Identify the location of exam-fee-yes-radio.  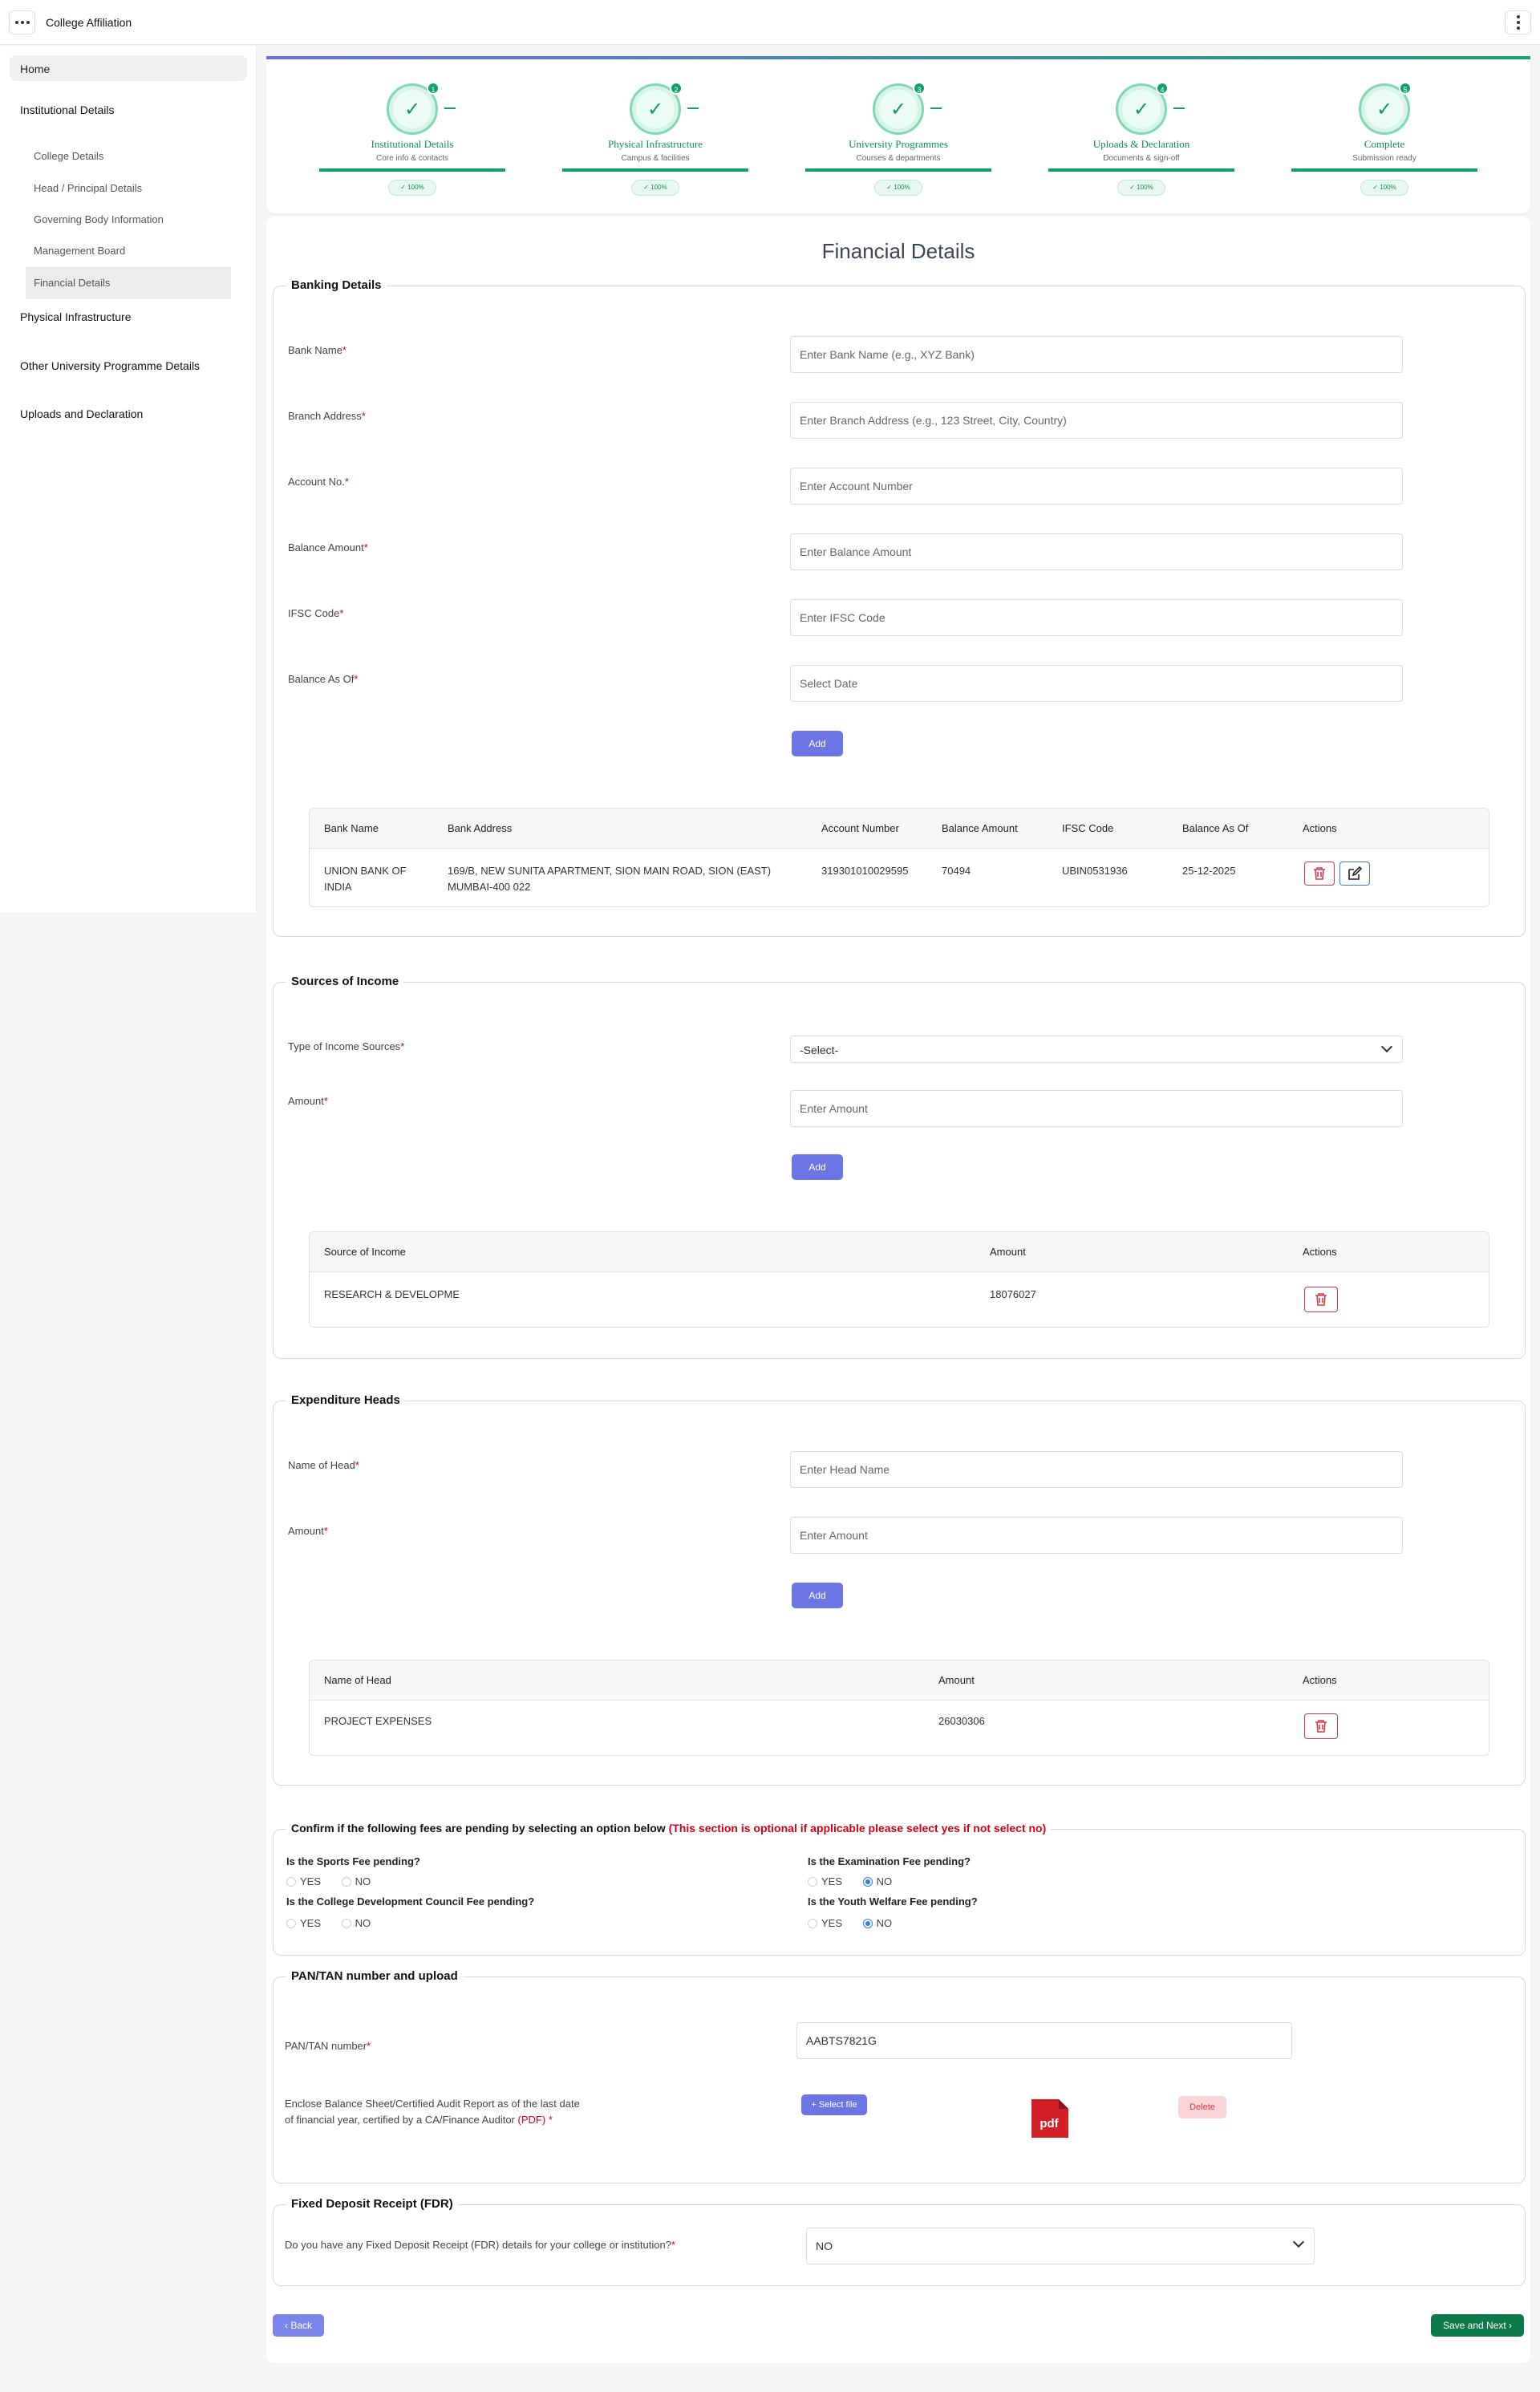
(812, 1881).